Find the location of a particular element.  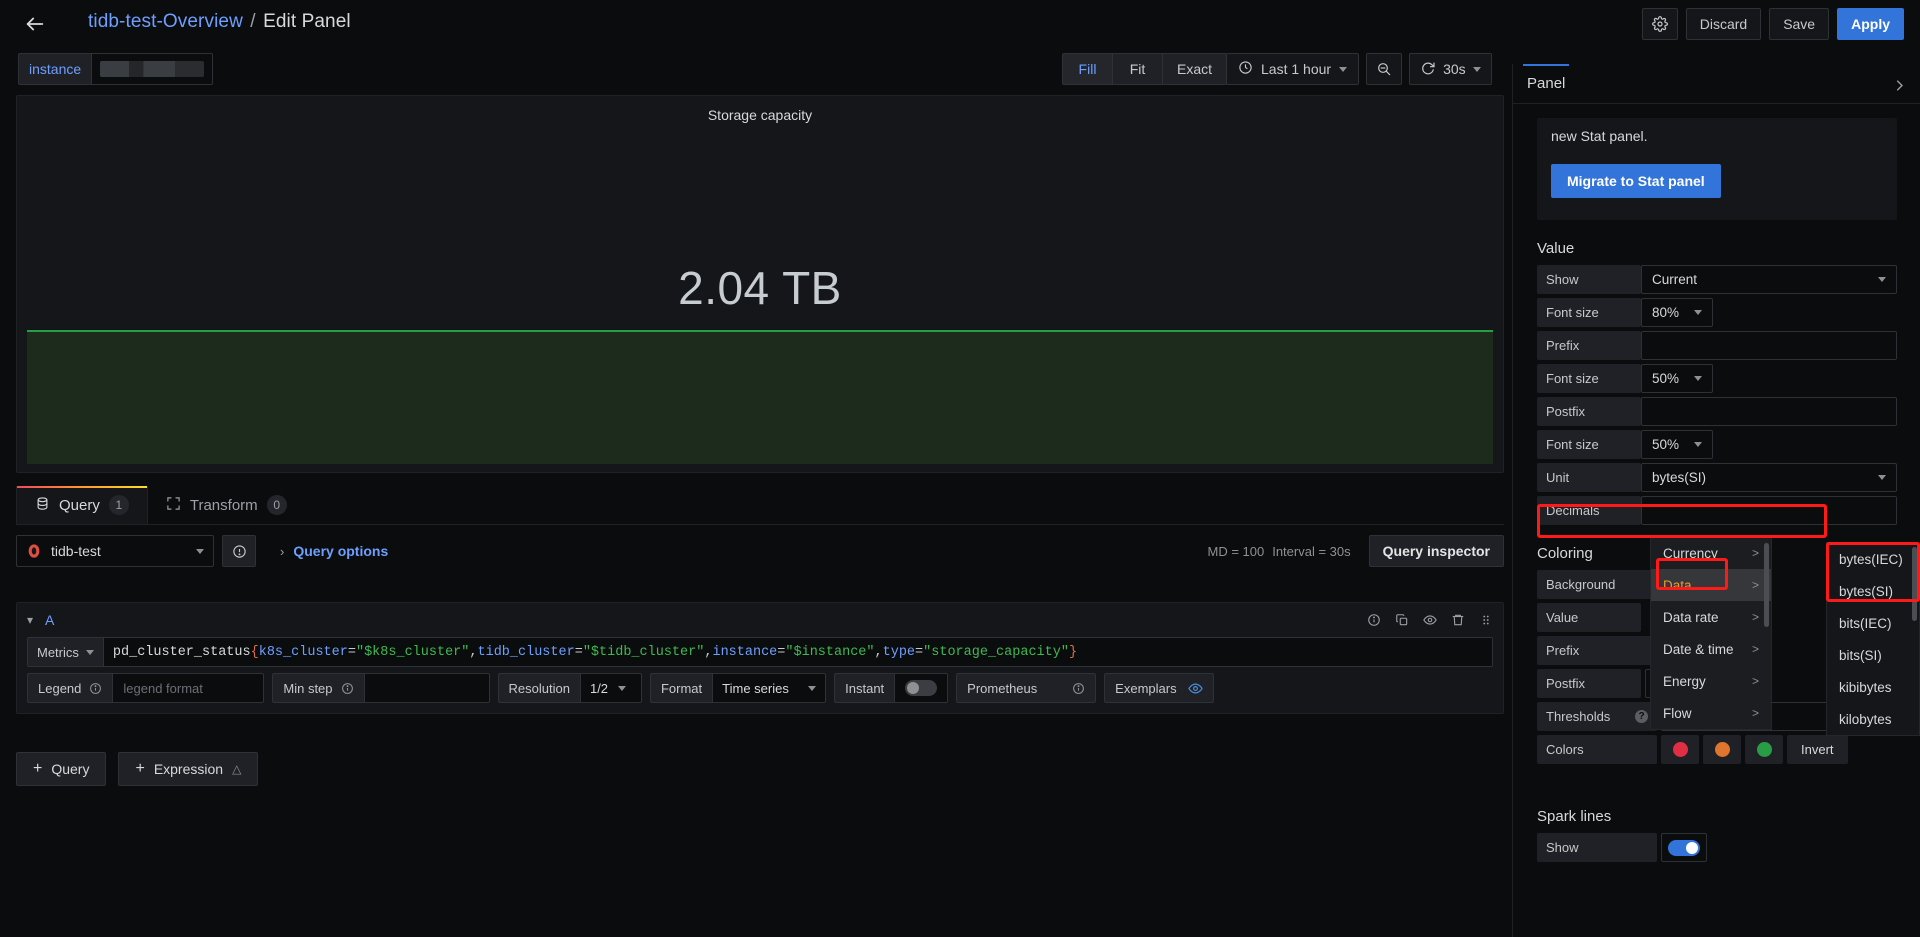

unit-select: bytes(SI) is located at coordinates (1769, 477).